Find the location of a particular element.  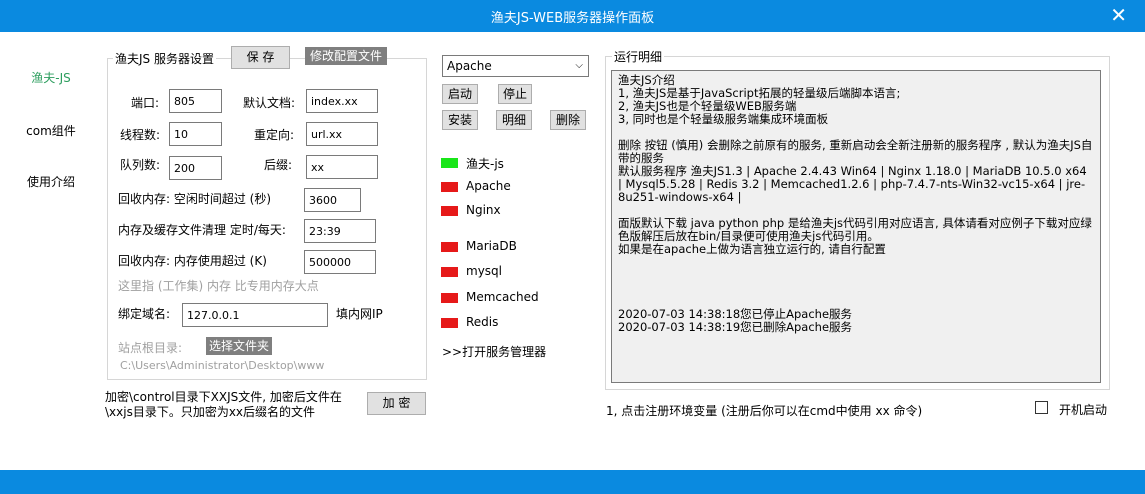

redirect-label: 重定向: is located at coordinates (274, 135).